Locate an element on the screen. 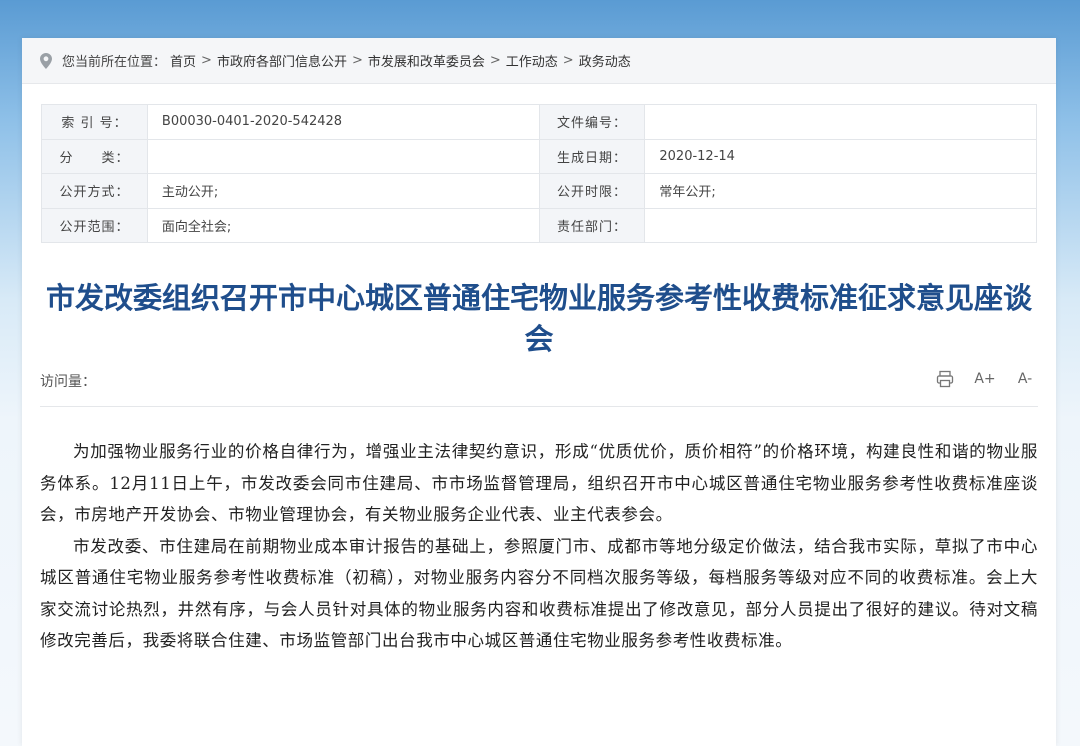 The width and height of the screenshot is (1080, 746). category-value is located at coordinates (343, 156).